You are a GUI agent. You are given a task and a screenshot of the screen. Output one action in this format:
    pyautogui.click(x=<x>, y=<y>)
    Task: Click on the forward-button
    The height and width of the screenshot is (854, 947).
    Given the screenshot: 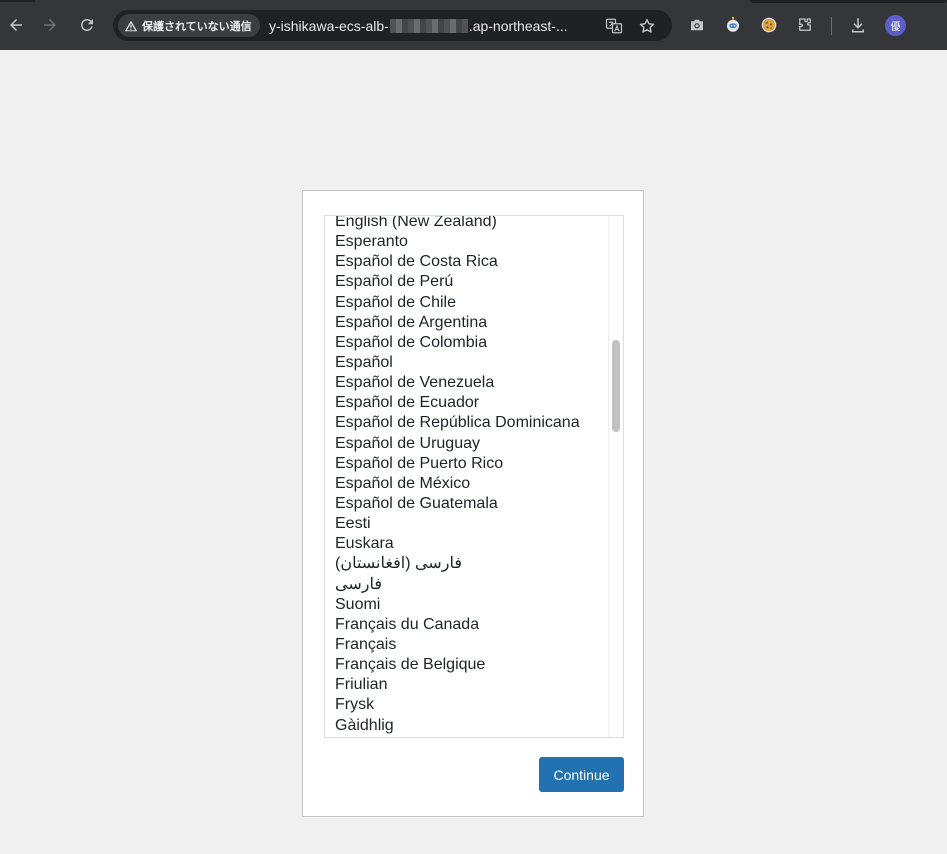 What is the action you would take?
    pyautogui.click(x=50, y=25)
    